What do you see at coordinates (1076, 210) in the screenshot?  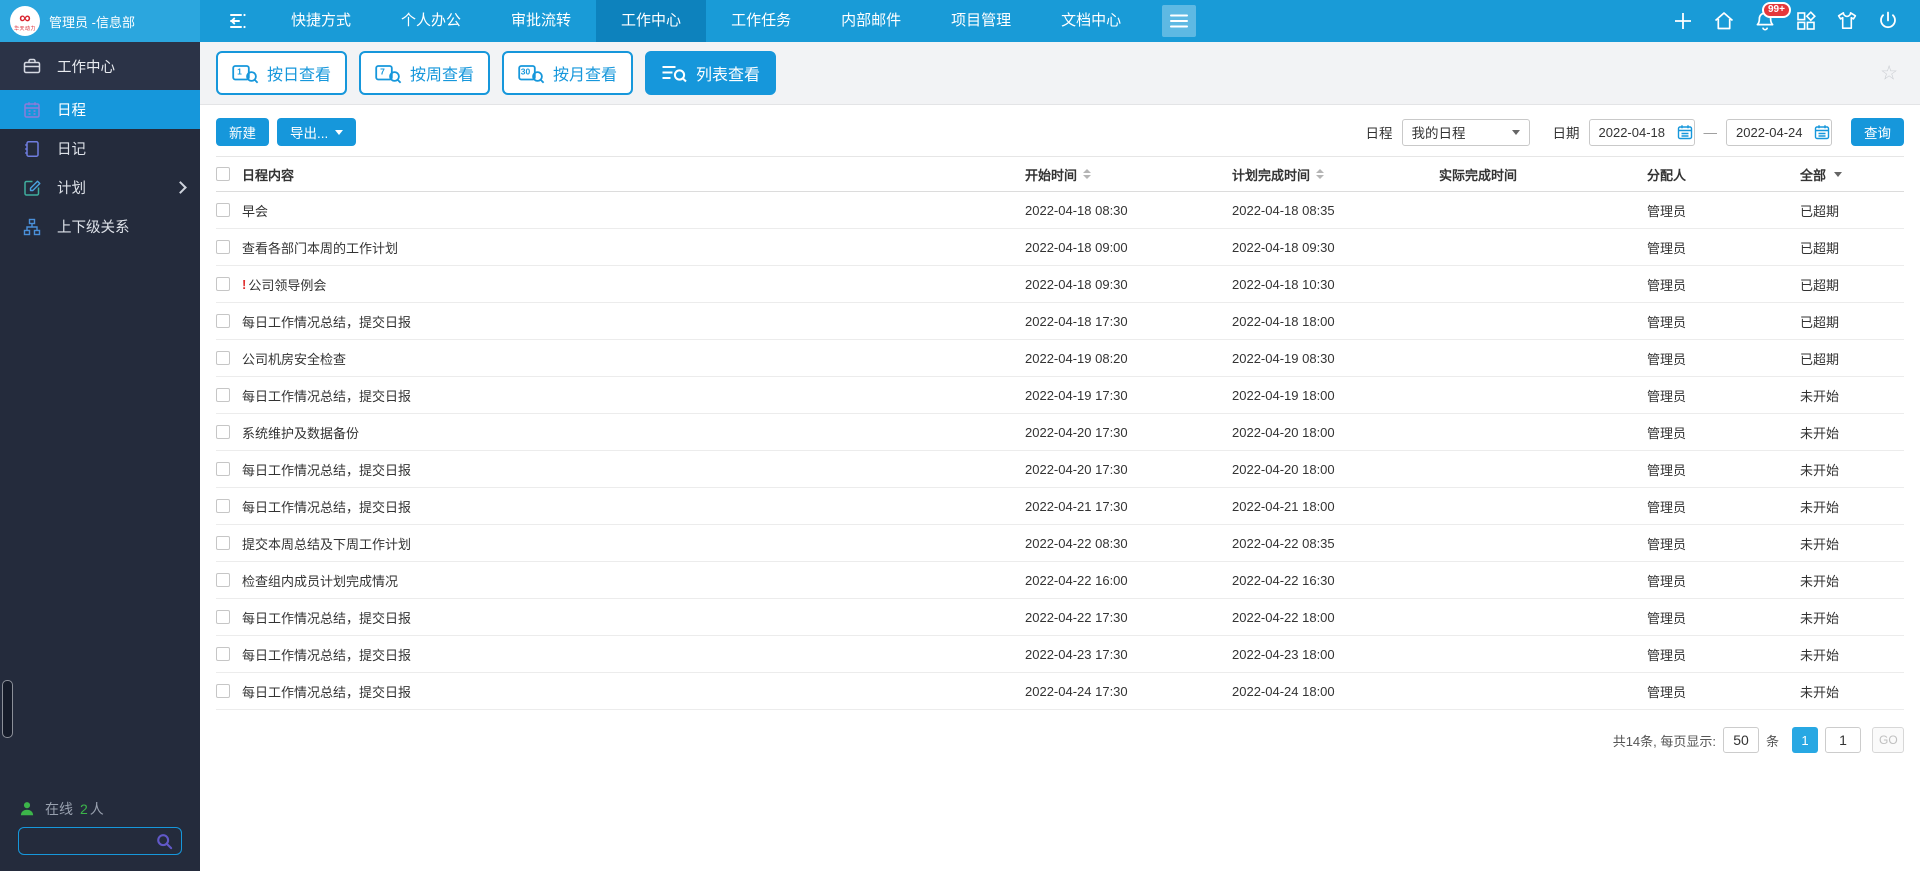 I see `cell-start: 2022-04-18 08:30` at bounding box center [1076, 210].